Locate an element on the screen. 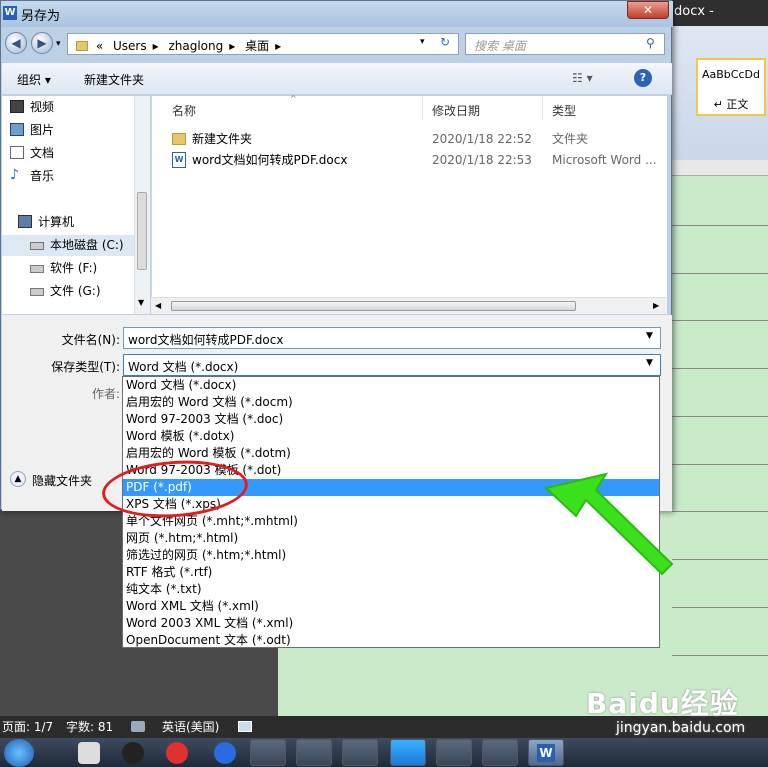 The width and height of the screenshot is (768, 767). dialog-toolbar: 组织 ▾ 新建文件夹 ☷ ▾ ? is located at coordinates (337, 79).